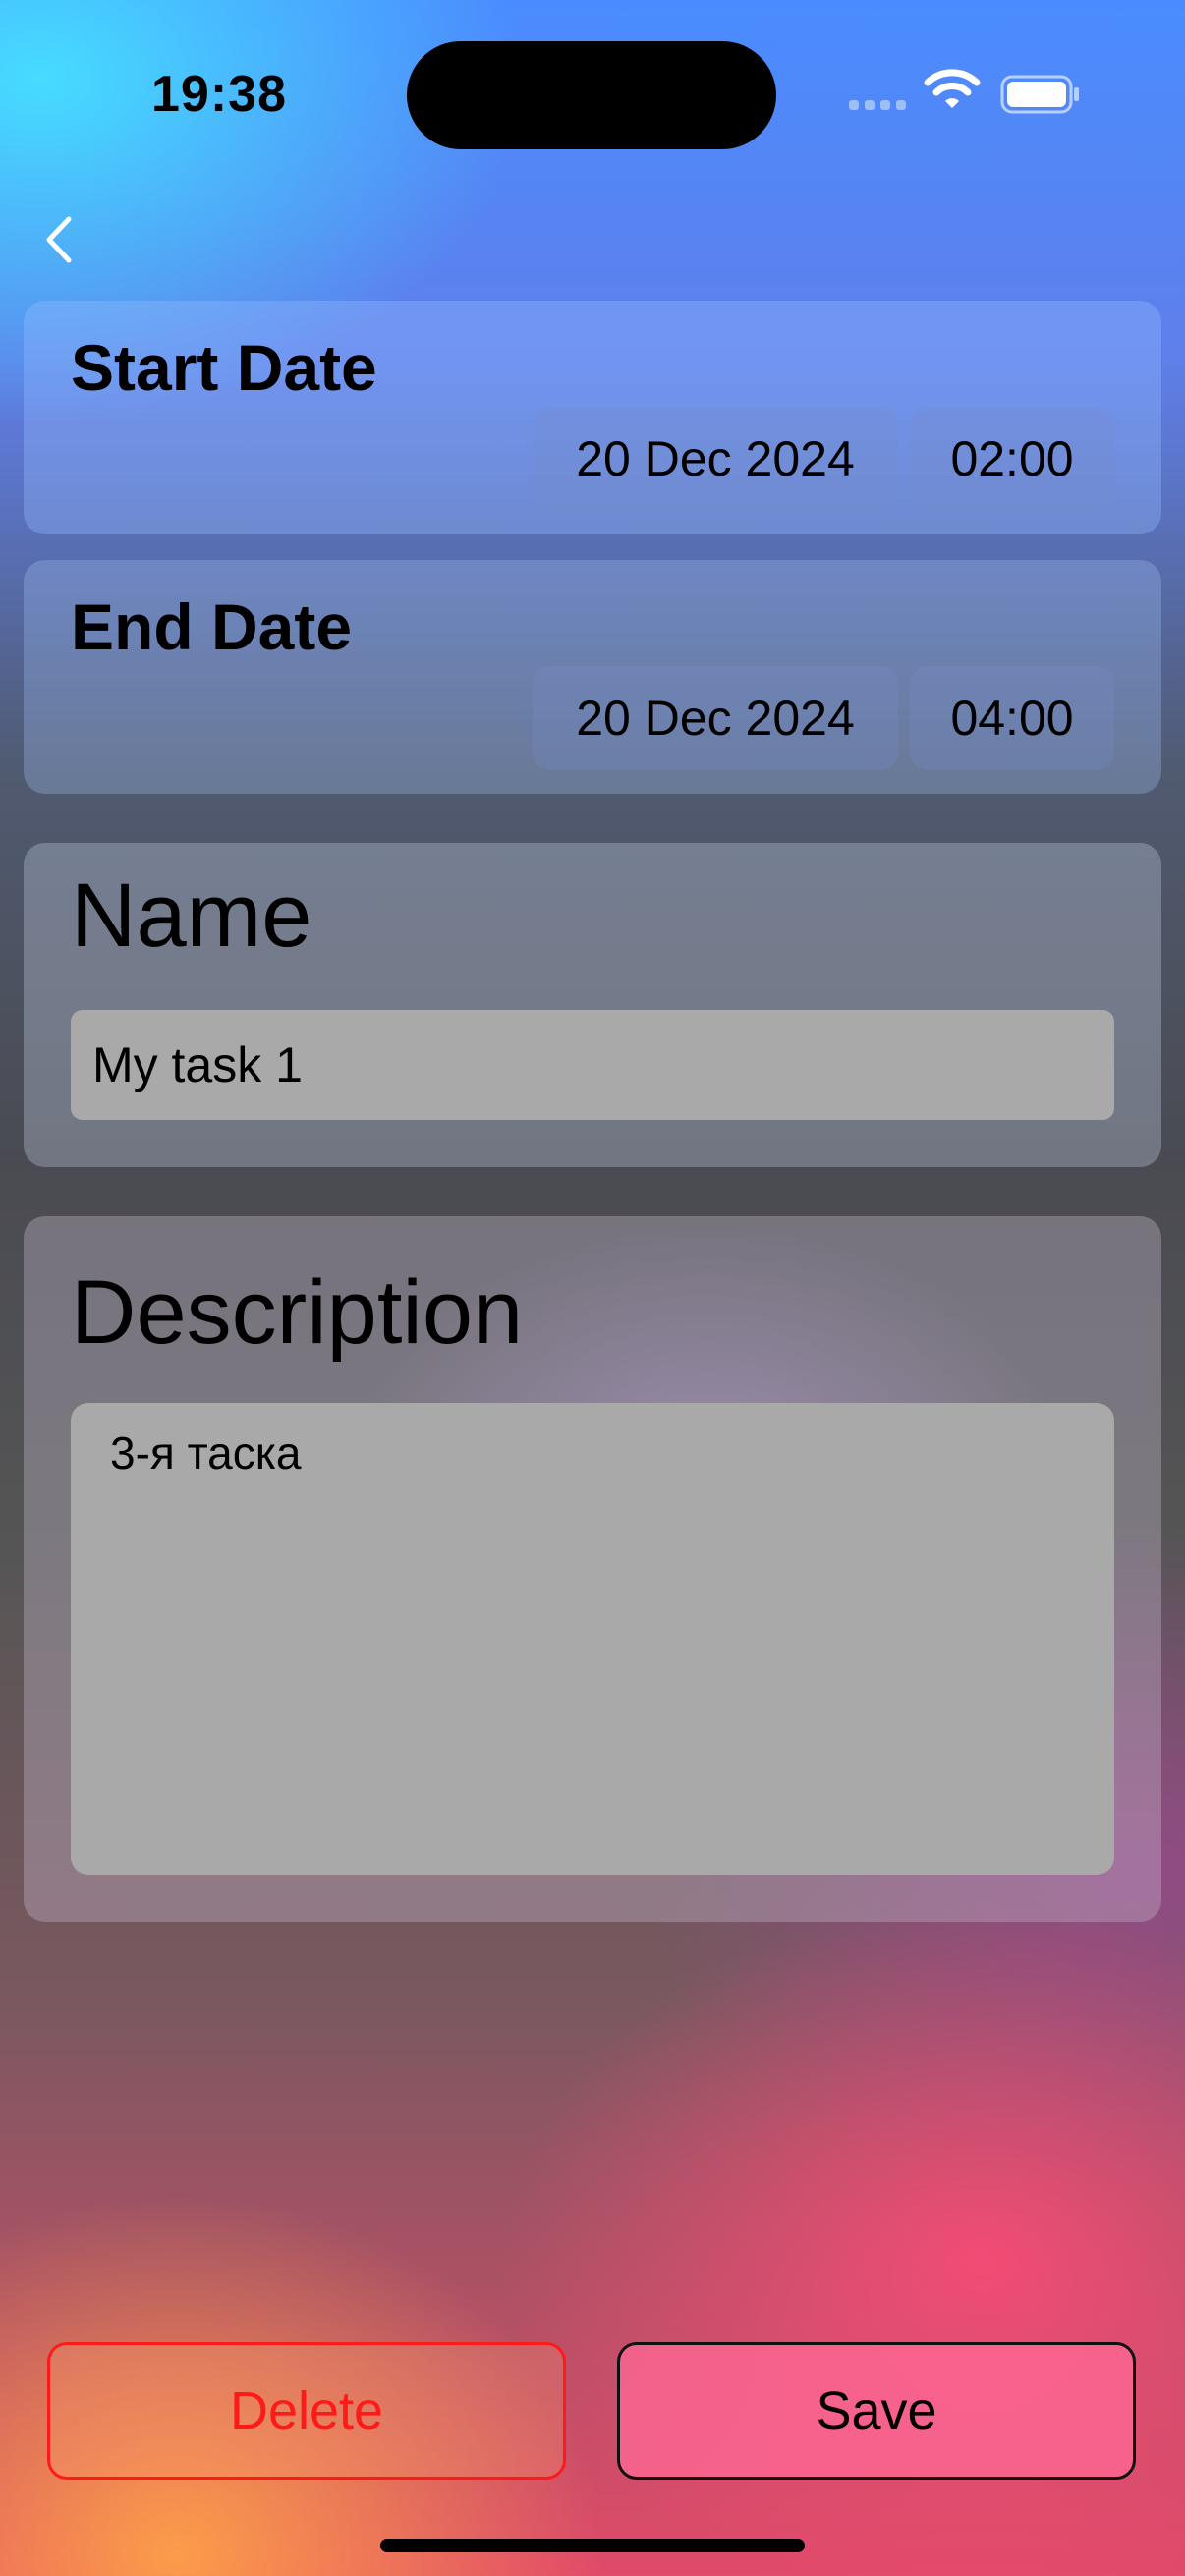 The height and width of the screenshot is (2576, 1185). I want to click on start-date-card: Start Date 20 Dec 2024 02:00, so click(592, 417).